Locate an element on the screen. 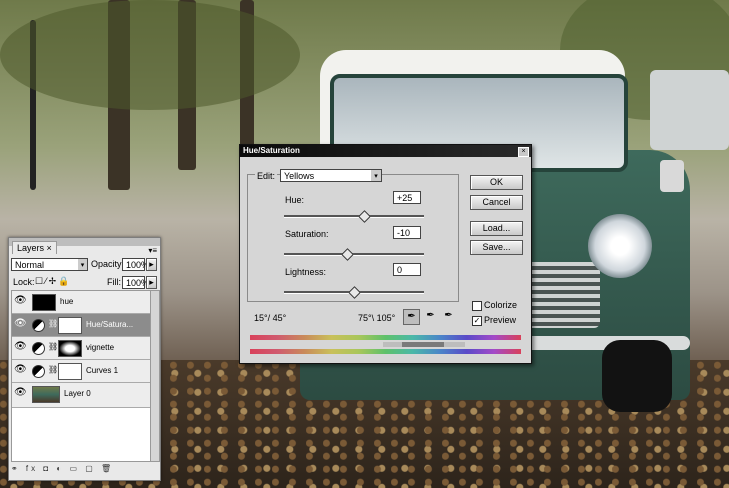  van is located at coordinates (689, 110).